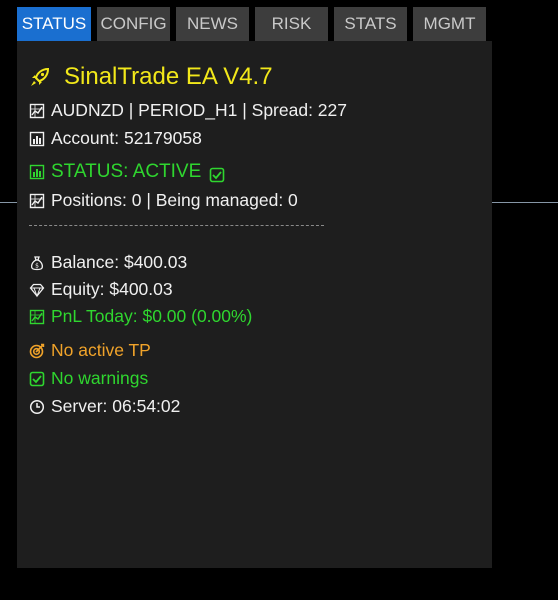 Image resolution: width=558 pixels, height=600 pixels. I want to click on tab-config: CONFIG, so click(133, 24).